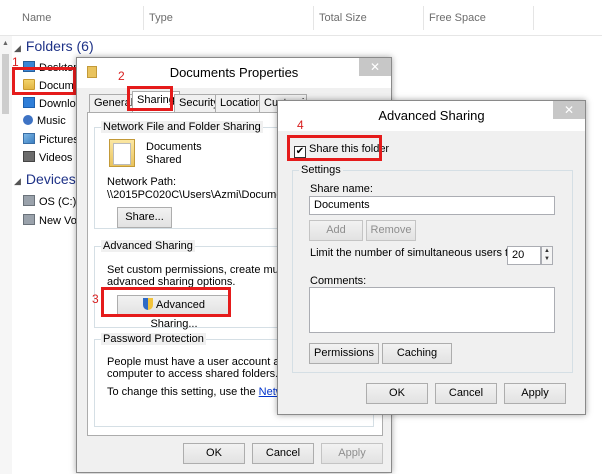  I want to click on videos-folder-icon, so click(29, 156).